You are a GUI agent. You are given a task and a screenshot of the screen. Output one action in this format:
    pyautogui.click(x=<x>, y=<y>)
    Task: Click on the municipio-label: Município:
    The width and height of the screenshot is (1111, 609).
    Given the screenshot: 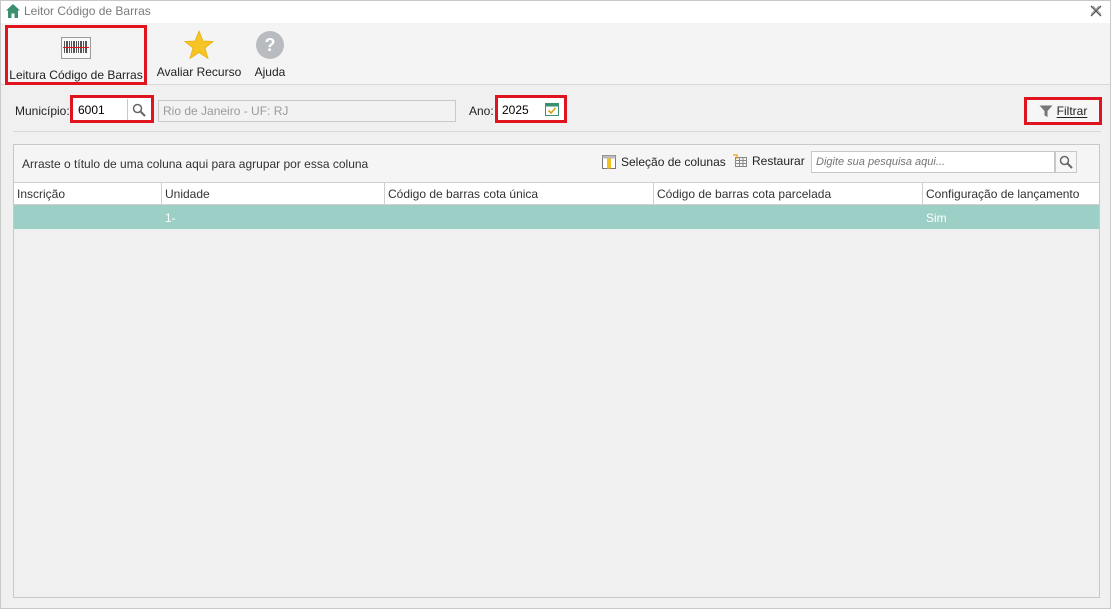 What is the action you would take?
    pyautogui.click(x=42, y=111)
    